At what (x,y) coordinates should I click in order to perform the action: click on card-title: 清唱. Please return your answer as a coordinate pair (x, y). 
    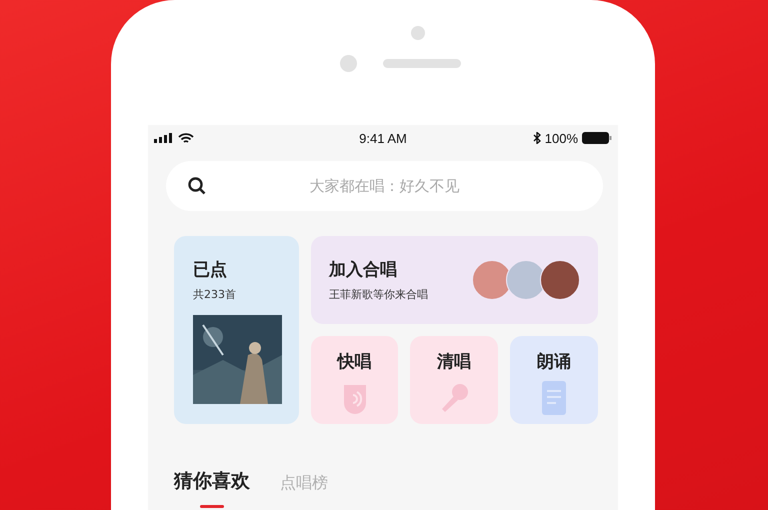
    Looking at the image, I should click on (454, 362).